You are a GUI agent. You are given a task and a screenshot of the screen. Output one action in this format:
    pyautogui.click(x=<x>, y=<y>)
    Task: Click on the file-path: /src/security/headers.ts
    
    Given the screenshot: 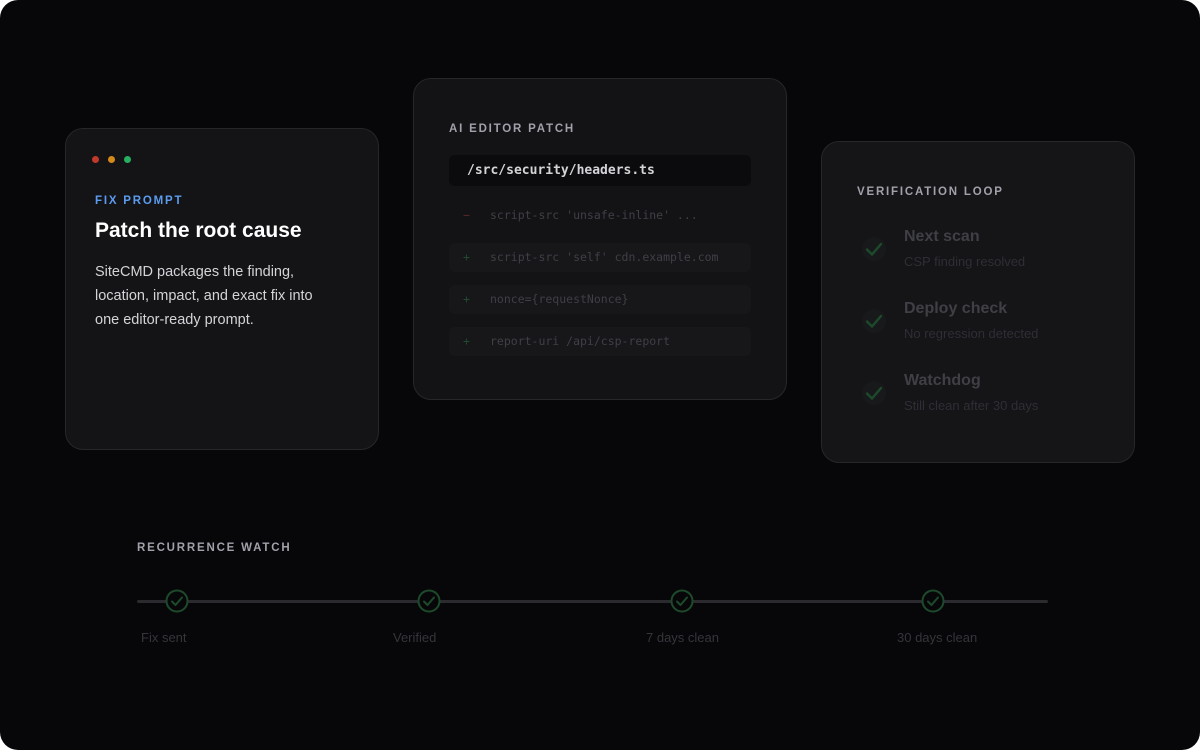 What is the action you would take?
    pyautogui.click(x=600, y=170)
    